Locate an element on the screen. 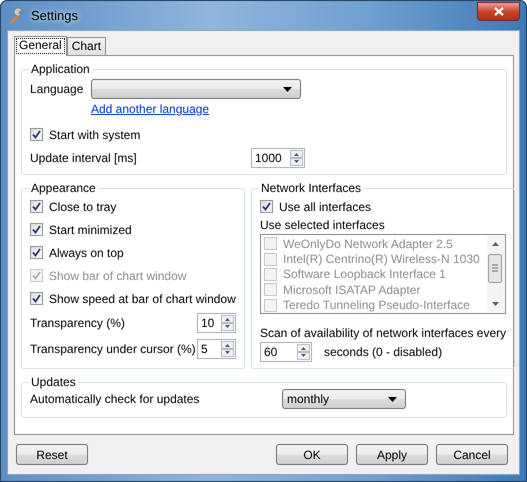 This screenshot has height=482, width=527. number-field: 1000 is located at coordinates (278, 158).